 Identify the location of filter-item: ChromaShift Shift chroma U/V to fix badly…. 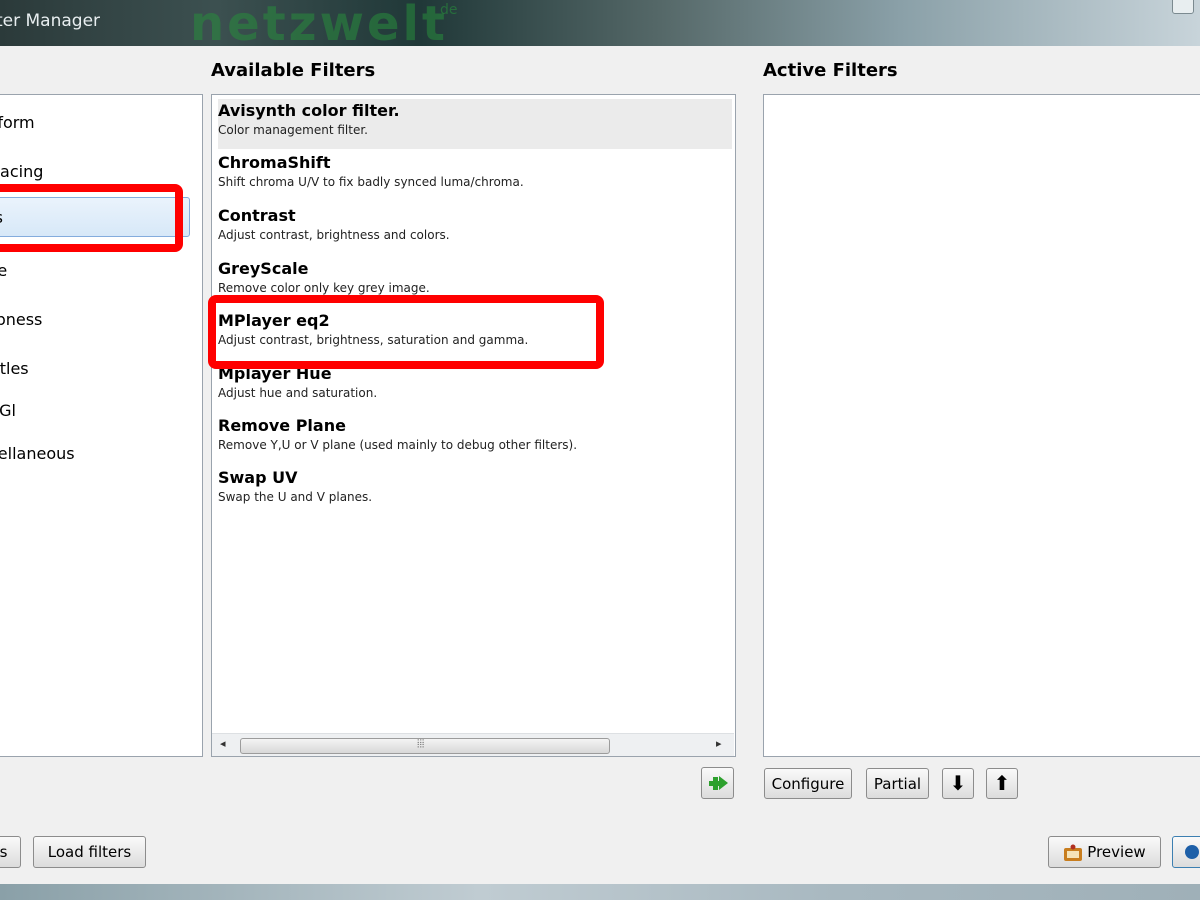
(475, 176).